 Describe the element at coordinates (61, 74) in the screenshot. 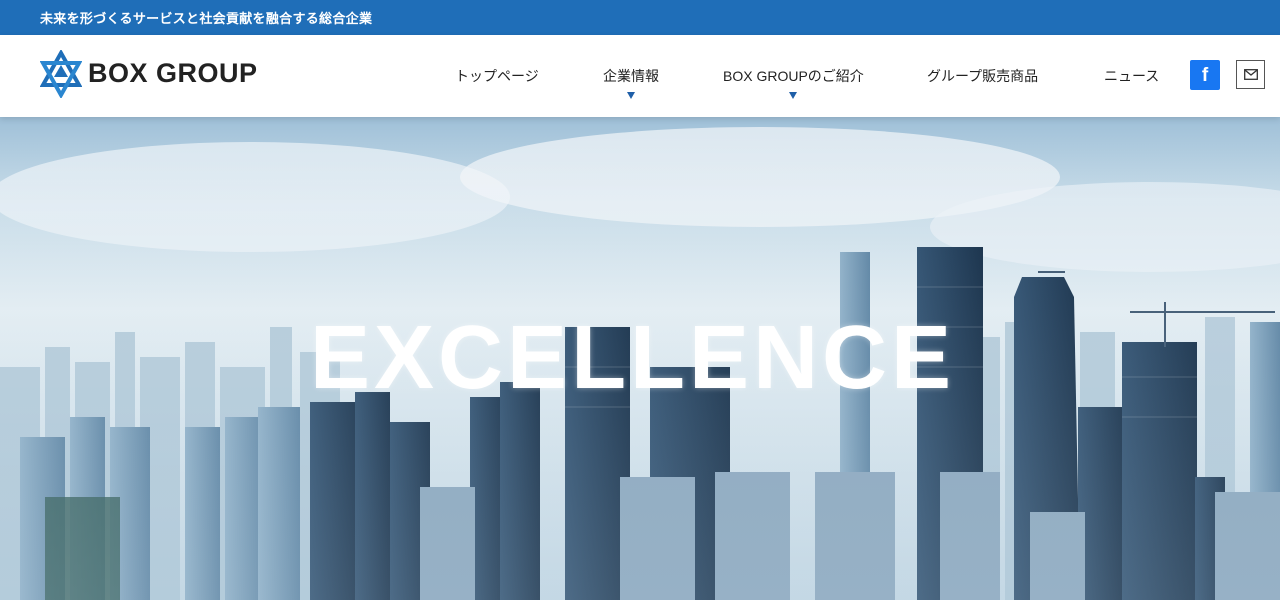

I see `star-logo-icon` at that location.